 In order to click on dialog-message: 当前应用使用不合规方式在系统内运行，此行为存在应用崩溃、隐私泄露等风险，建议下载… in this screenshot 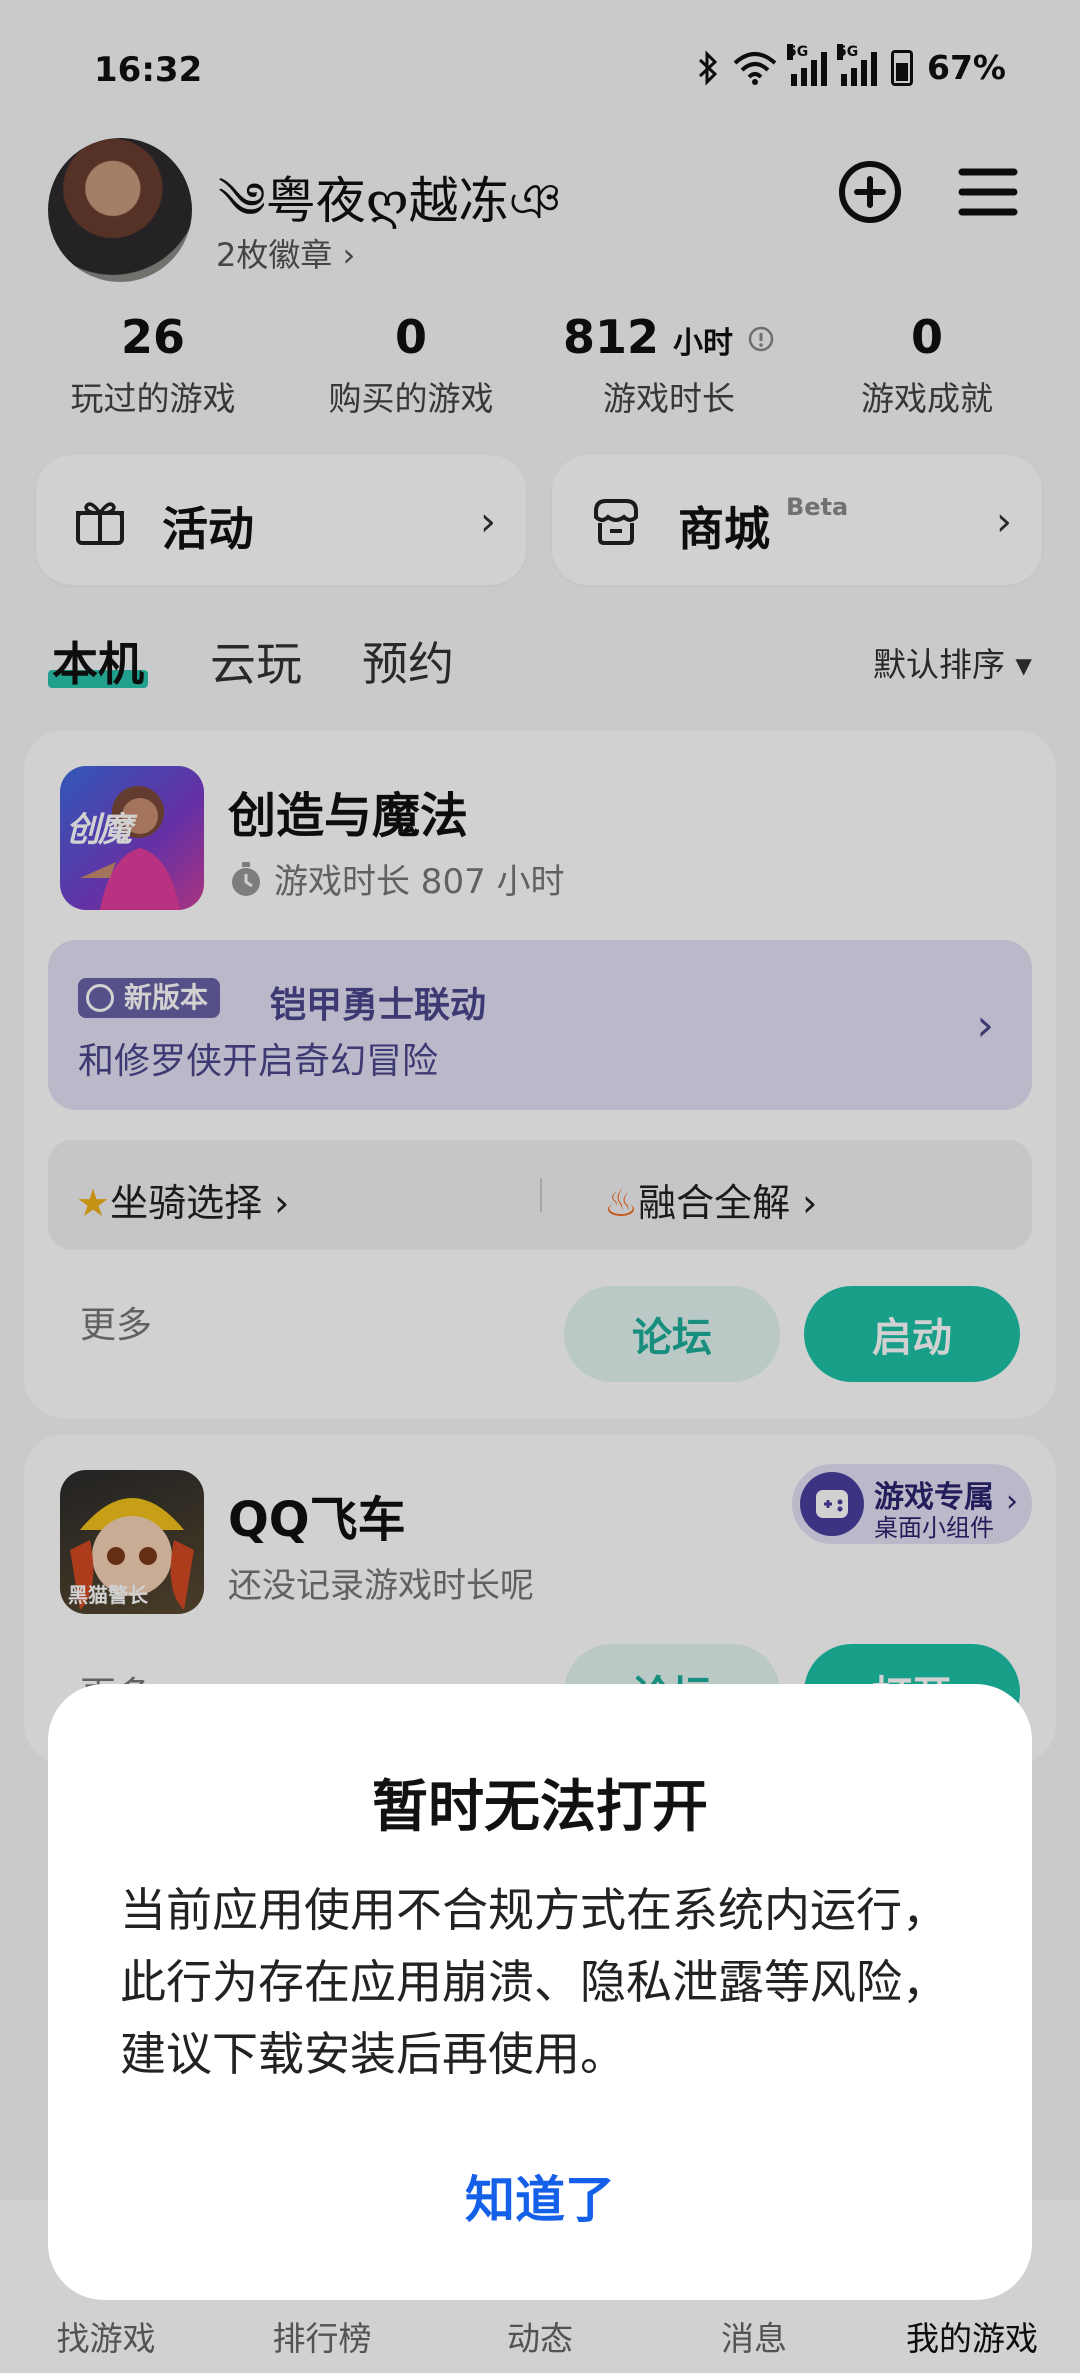, I will do `click(534, 1982)`.